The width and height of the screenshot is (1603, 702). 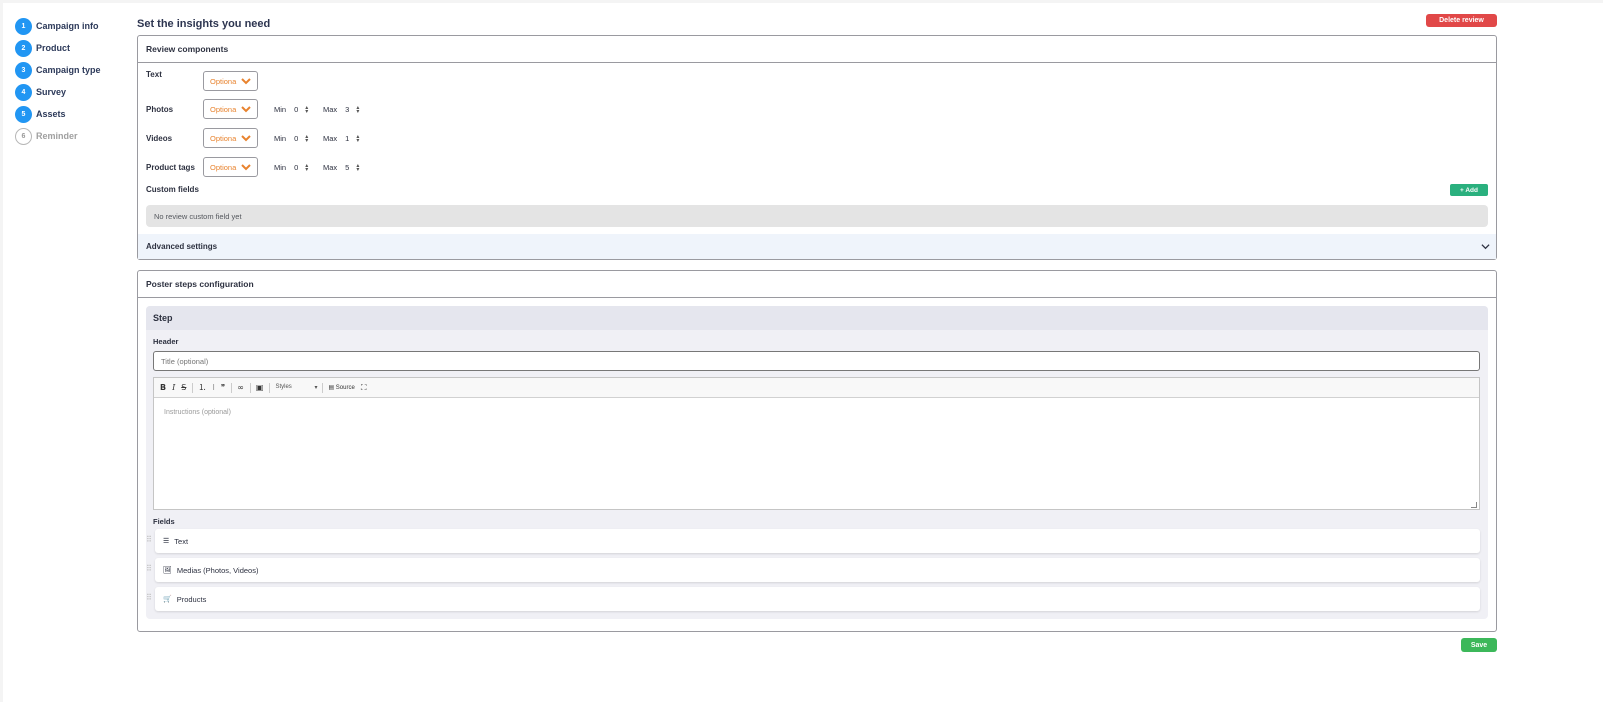 I want to click on instructions-editor-area: Instructions (optional), so click(x=816, y=454).